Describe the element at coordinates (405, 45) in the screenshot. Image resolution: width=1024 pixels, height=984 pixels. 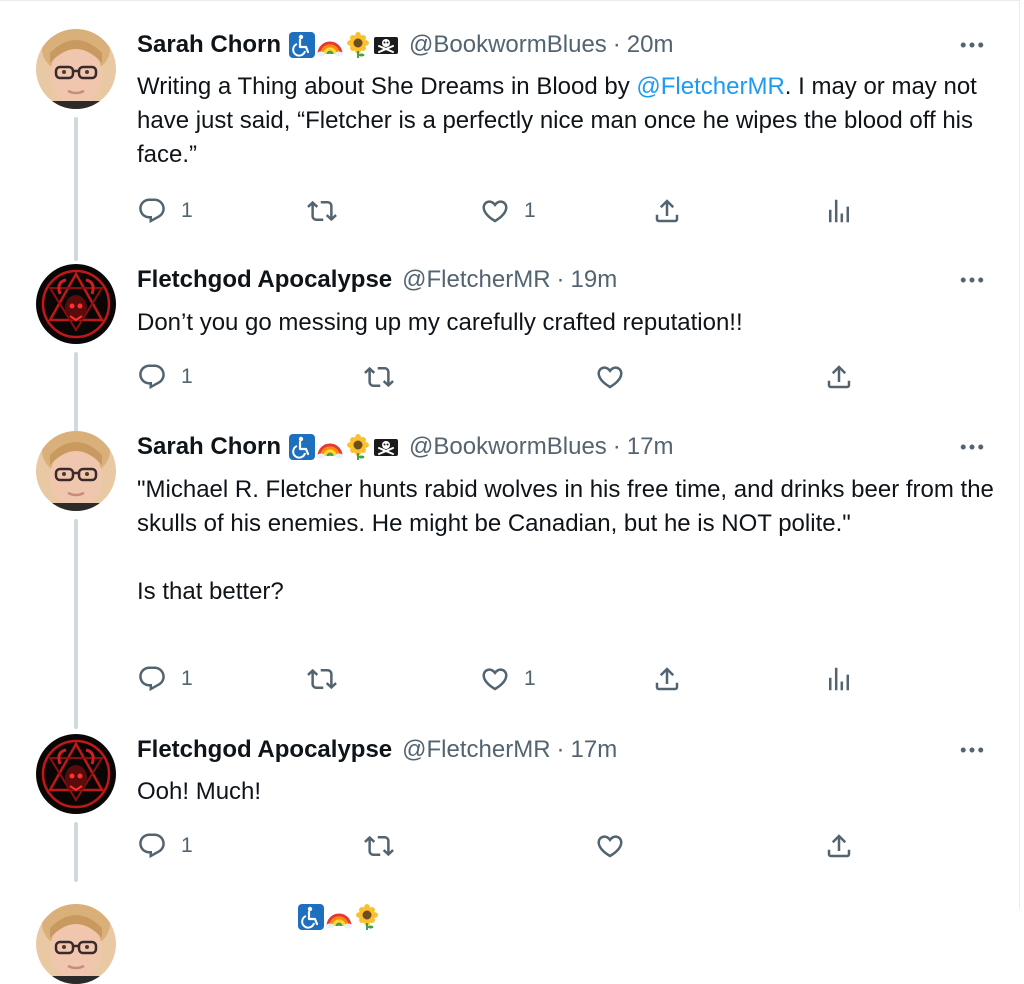
I see `tweet-header: Sarah Chorn @BookwormBlues · 20m` at that location.